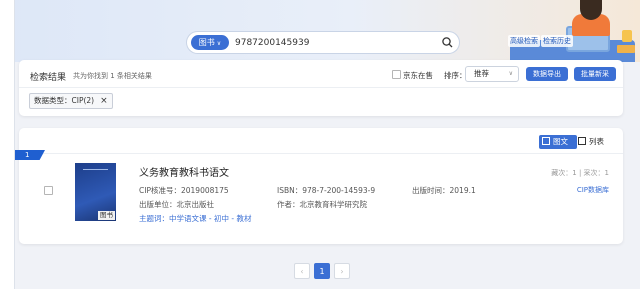  What do you see at coordinates (210, 218) in the screenshot?
I see `subject-value-link: 中学语文课 - 初中 - 教材` at bounding box center [210, 218].